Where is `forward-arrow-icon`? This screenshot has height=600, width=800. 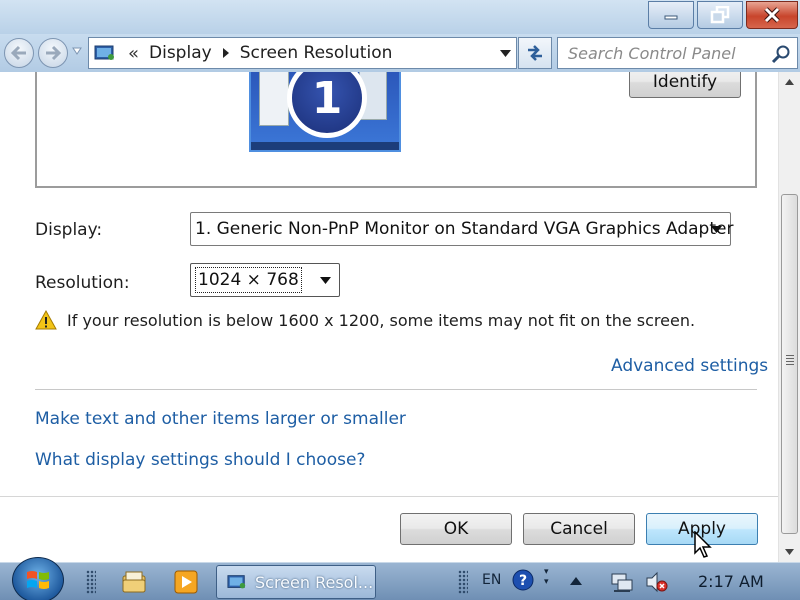 forward-arrow-icon is located at coordinates (54, 53).